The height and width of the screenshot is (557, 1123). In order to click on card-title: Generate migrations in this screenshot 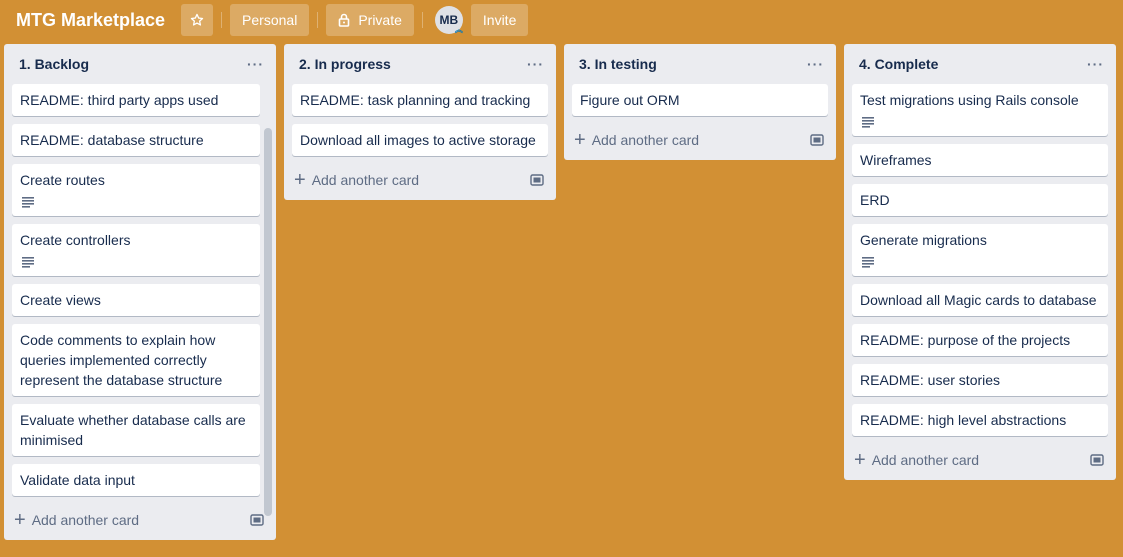, I will do `click(923, 240)`.